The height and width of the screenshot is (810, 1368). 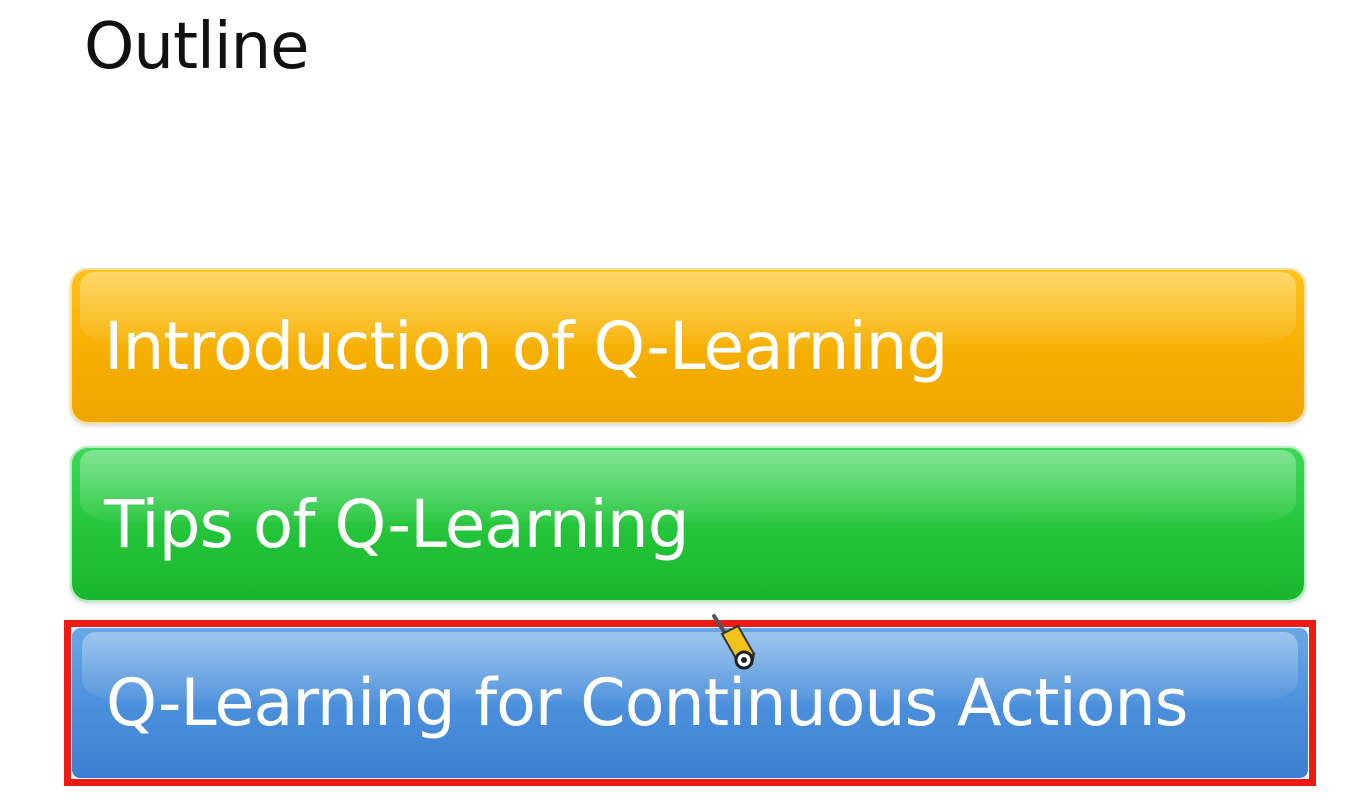 I want to click on outline-item-label: Tips of Q-Learning, so click(x=397, y=524).